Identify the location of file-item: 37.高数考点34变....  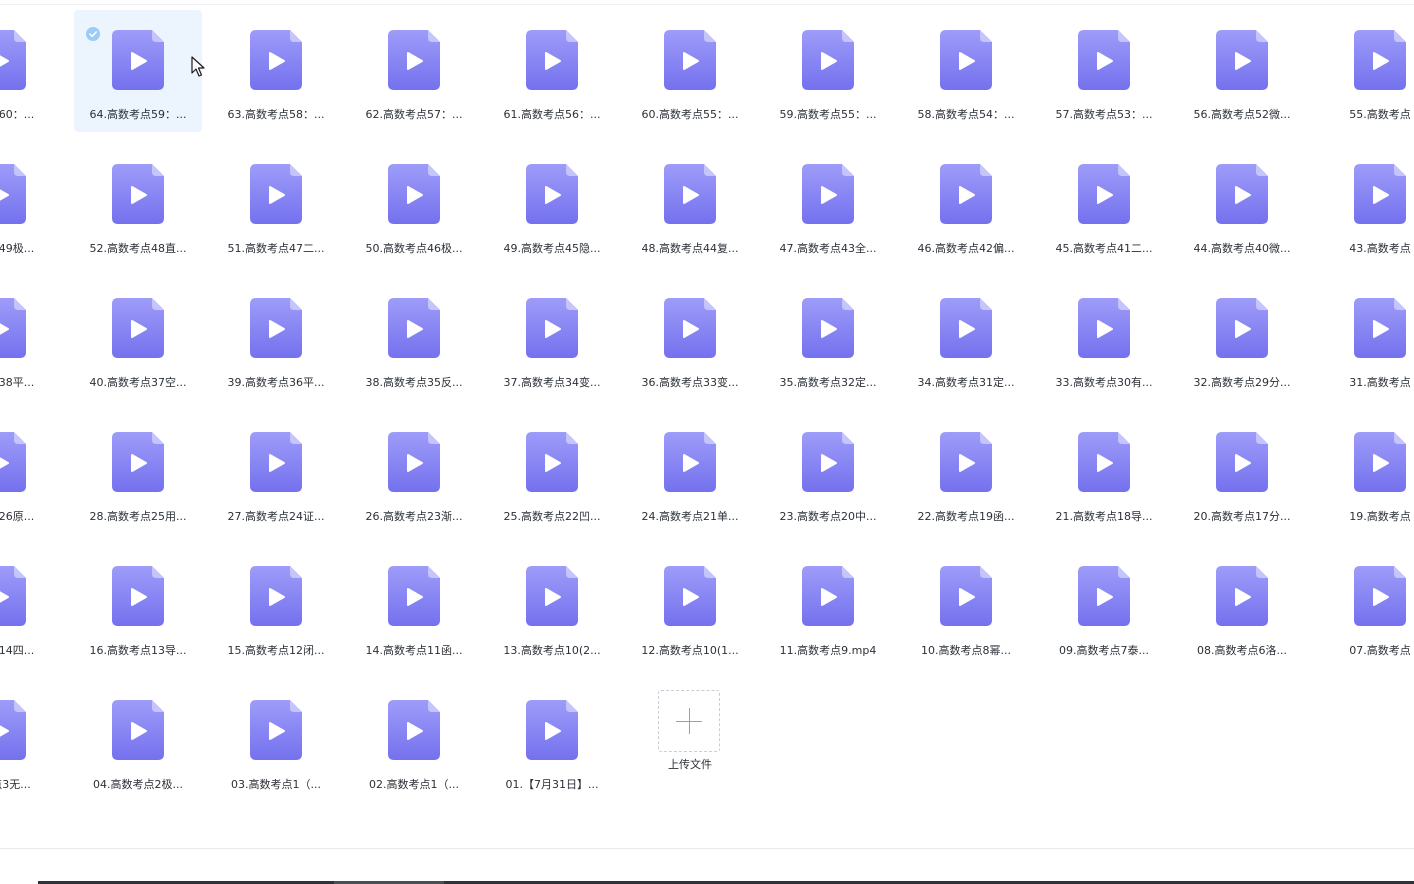
(552, 339).